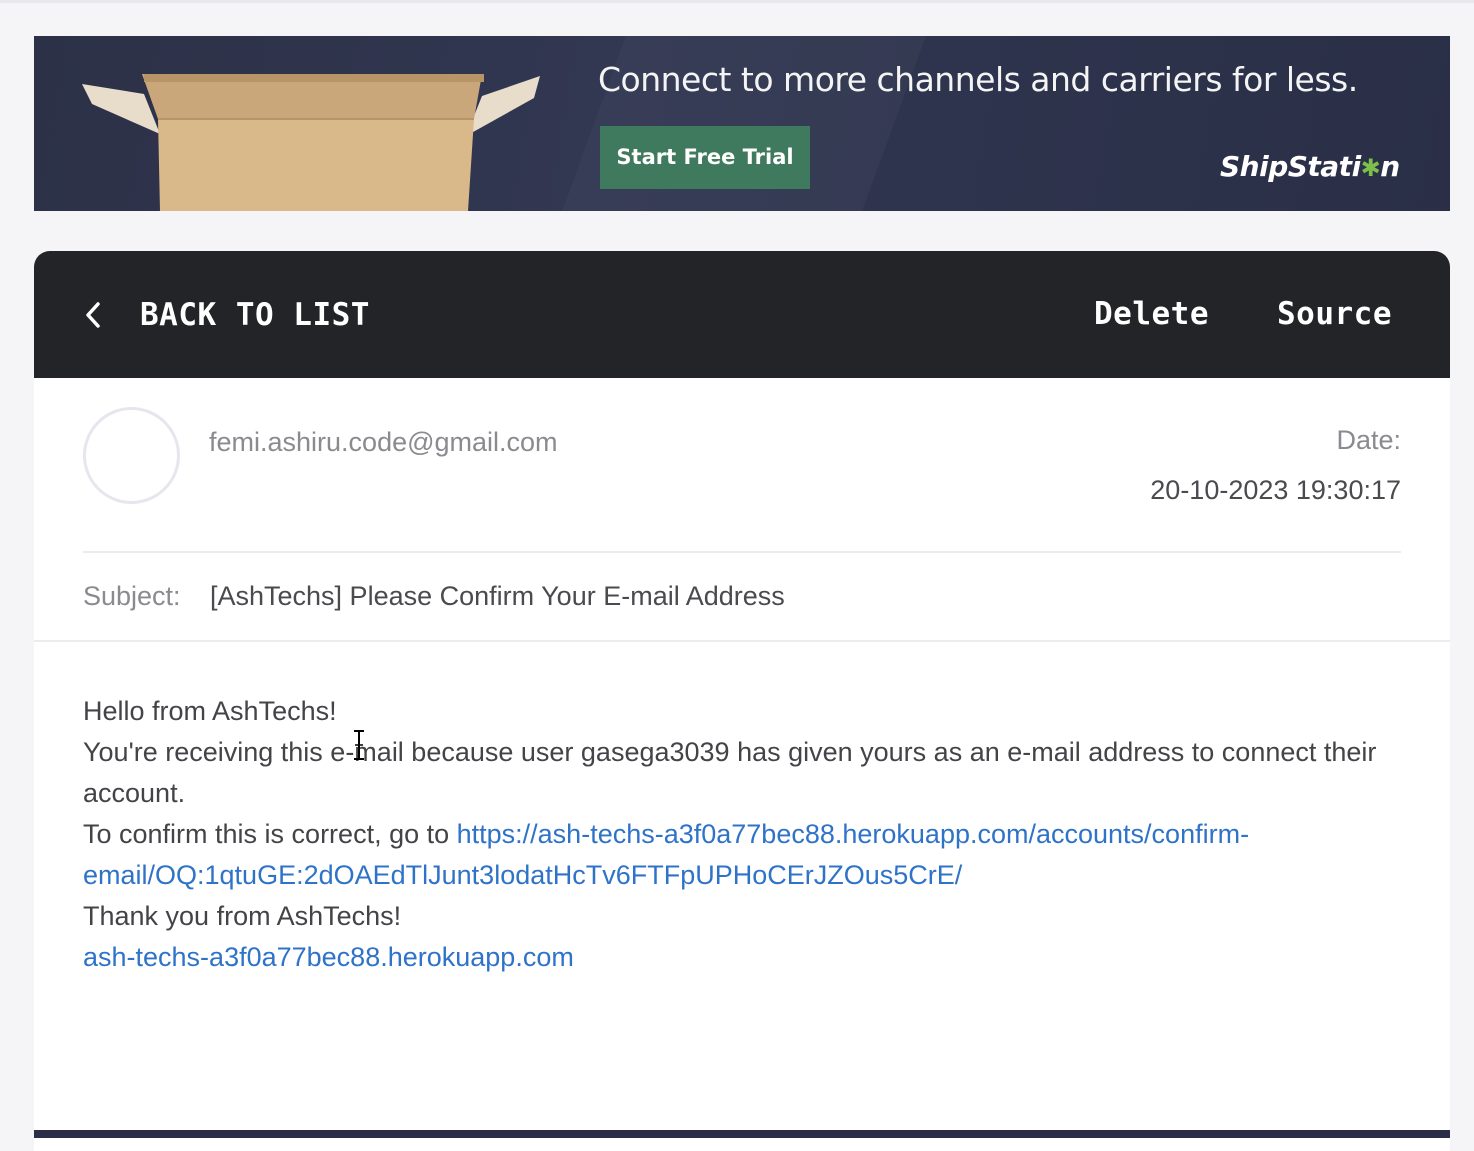  Describe the element at coordinates (1334, 314) in the screenshot. I see `source-button: Source` at that location.